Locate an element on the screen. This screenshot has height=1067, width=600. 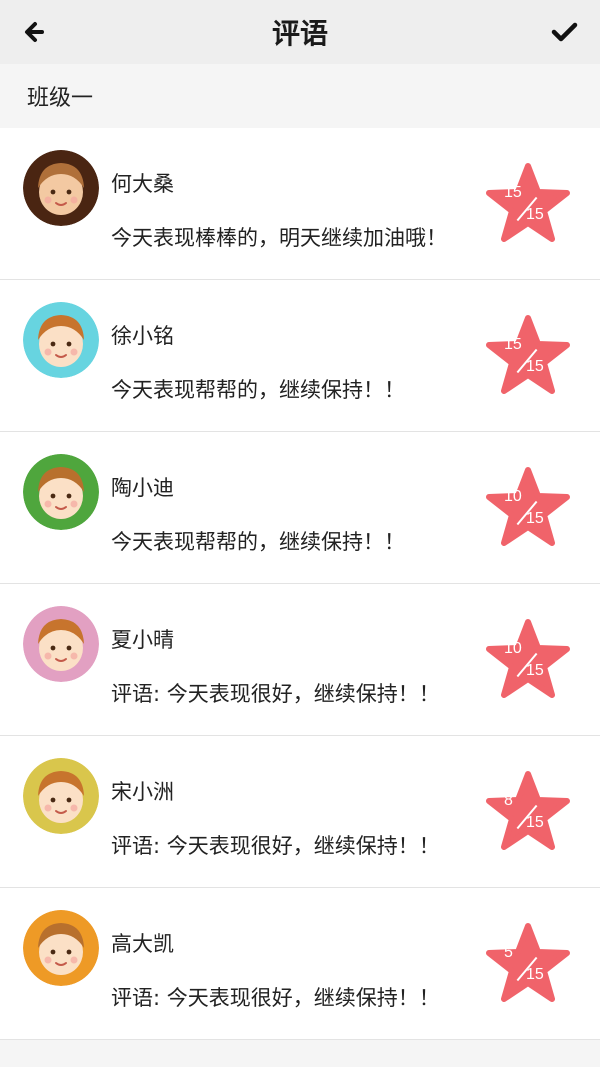
student-row: 何大桑 今天表现棒棒的，明天继续加油哦！ 15 15 is located at coordinates (300, 204).